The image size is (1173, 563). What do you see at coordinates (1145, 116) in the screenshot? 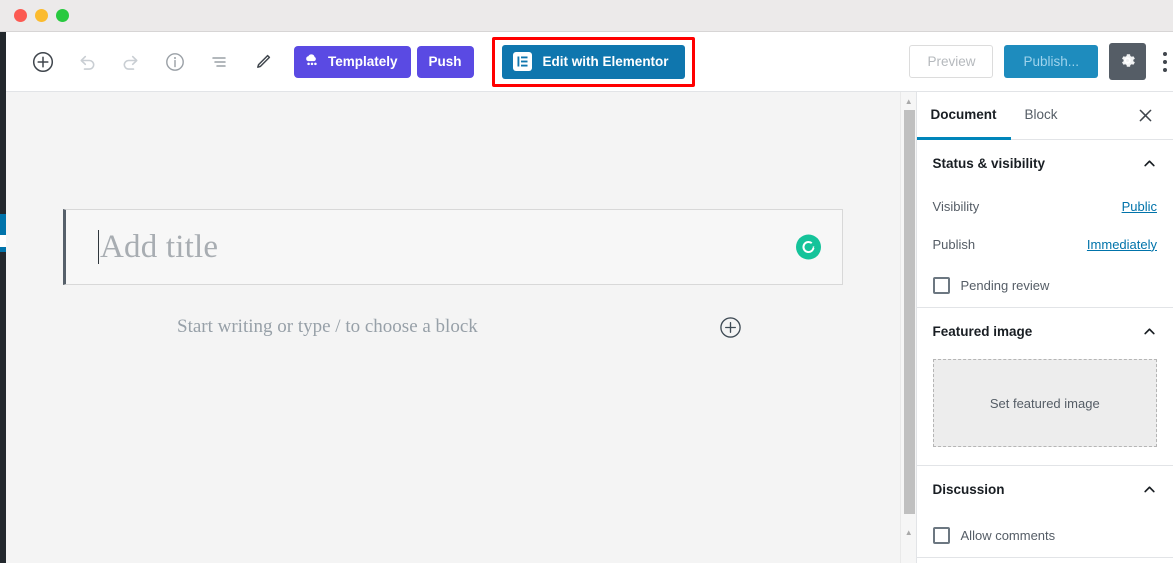
I see `close-icon` at bounding box center [1145, 116].